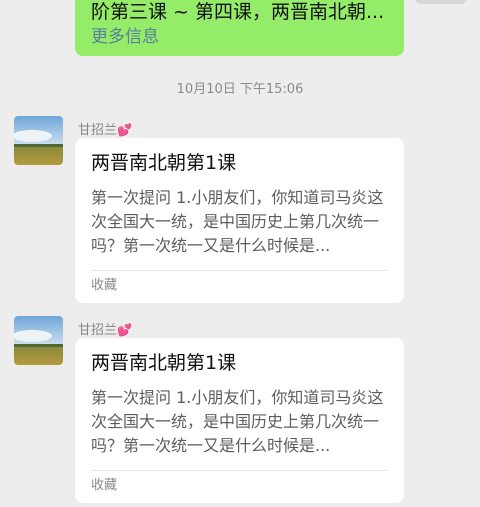  Describe the element at coordinates (441, 2) in the screenshot. I see `my-avatar` at that location.